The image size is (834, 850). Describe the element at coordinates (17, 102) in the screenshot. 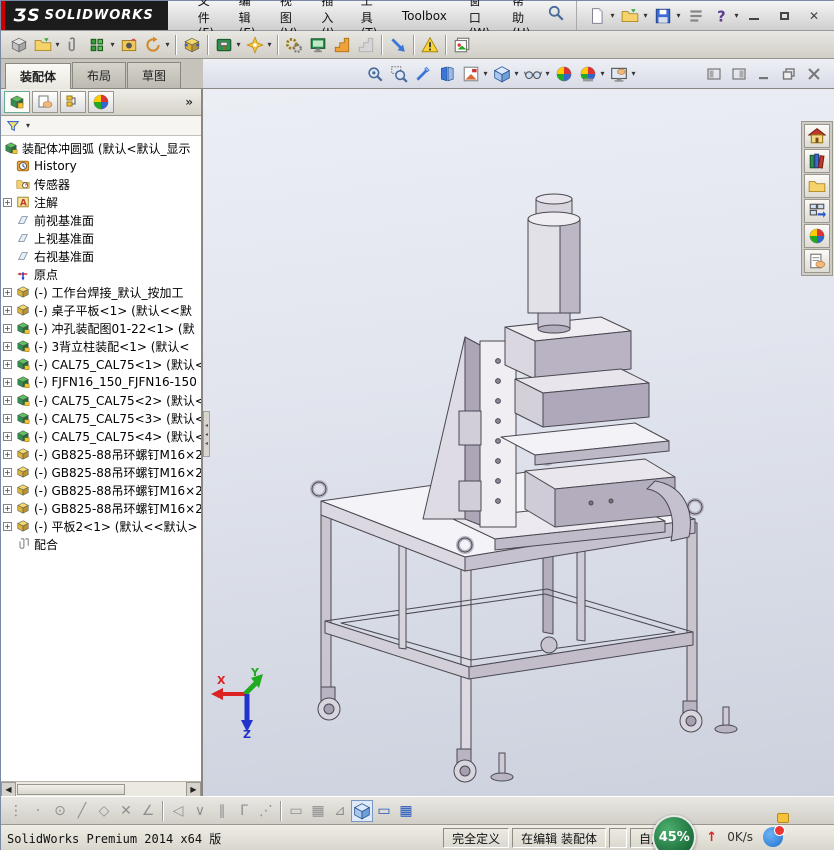

I see `featuremanager-tab` at that location.